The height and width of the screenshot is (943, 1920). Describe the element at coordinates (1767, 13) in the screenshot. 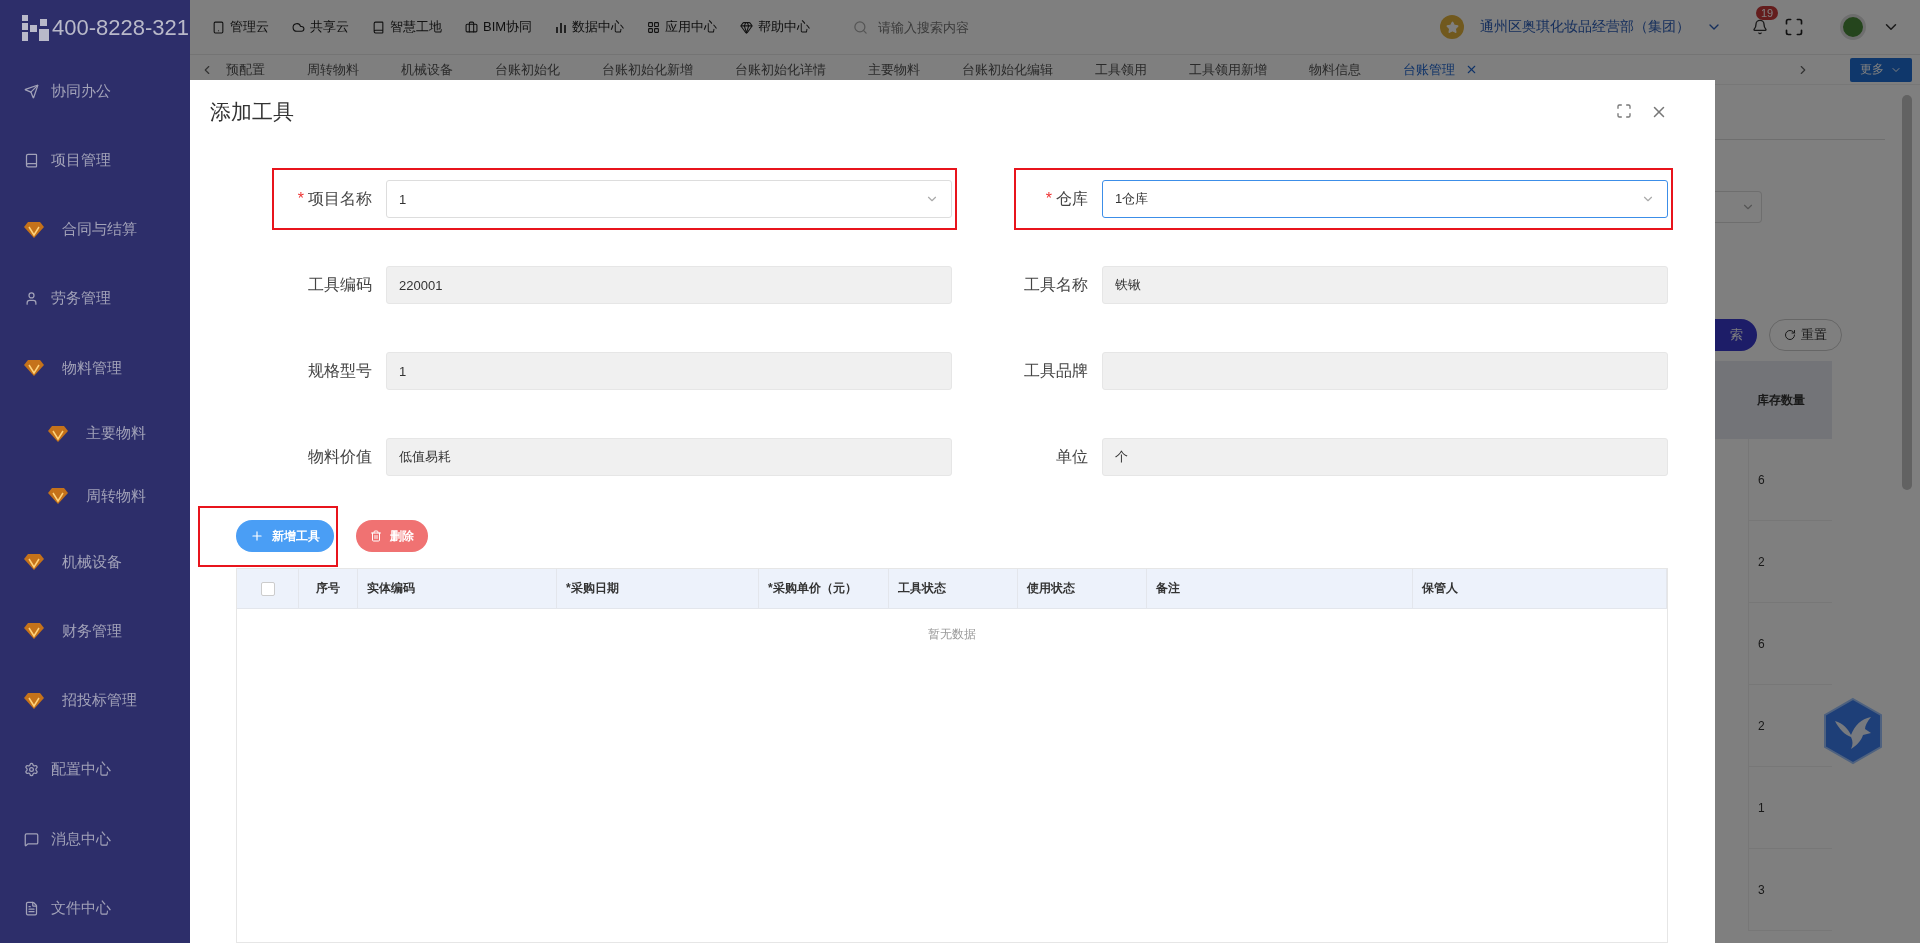

I see `notification-badge: 19` at that location.